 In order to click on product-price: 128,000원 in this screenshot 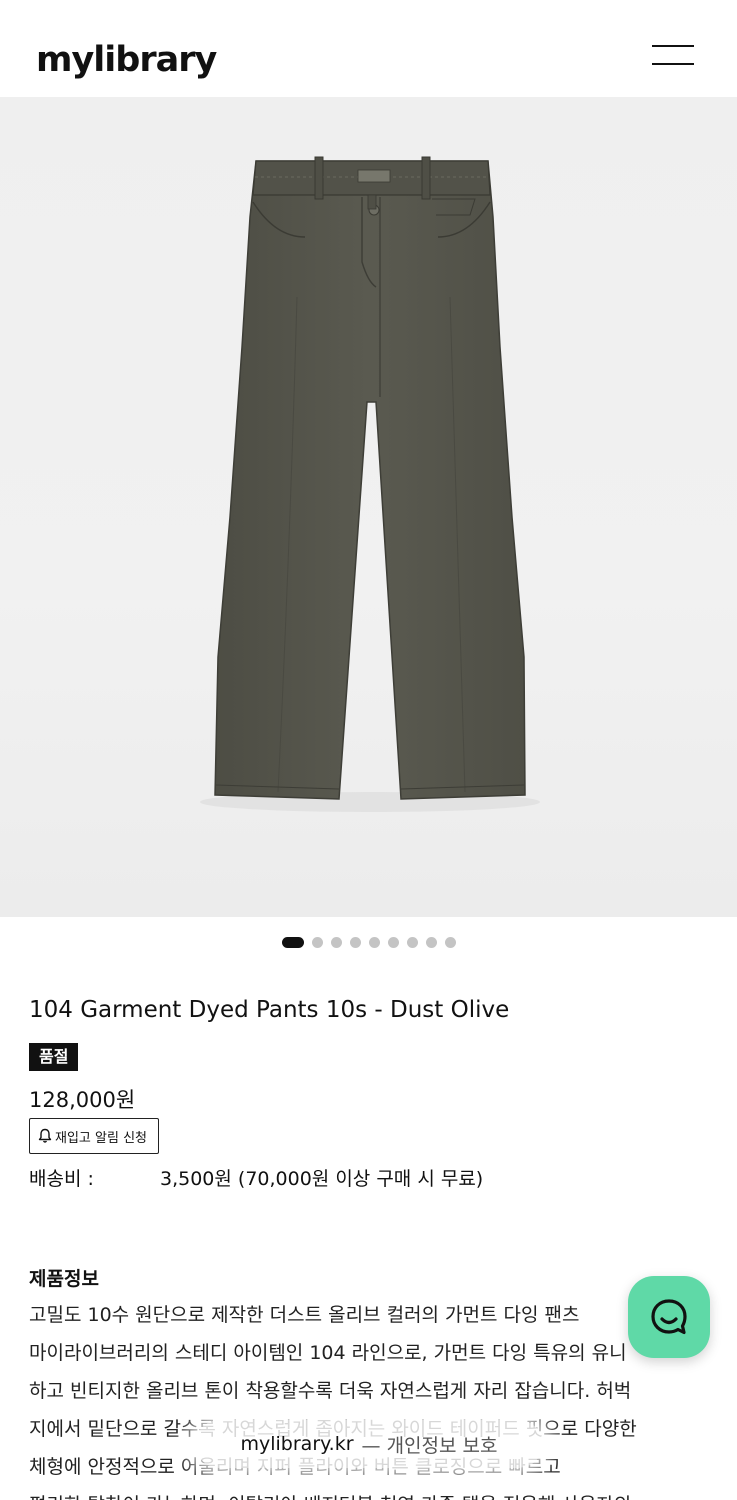, I will do `click(82, 1100)`.